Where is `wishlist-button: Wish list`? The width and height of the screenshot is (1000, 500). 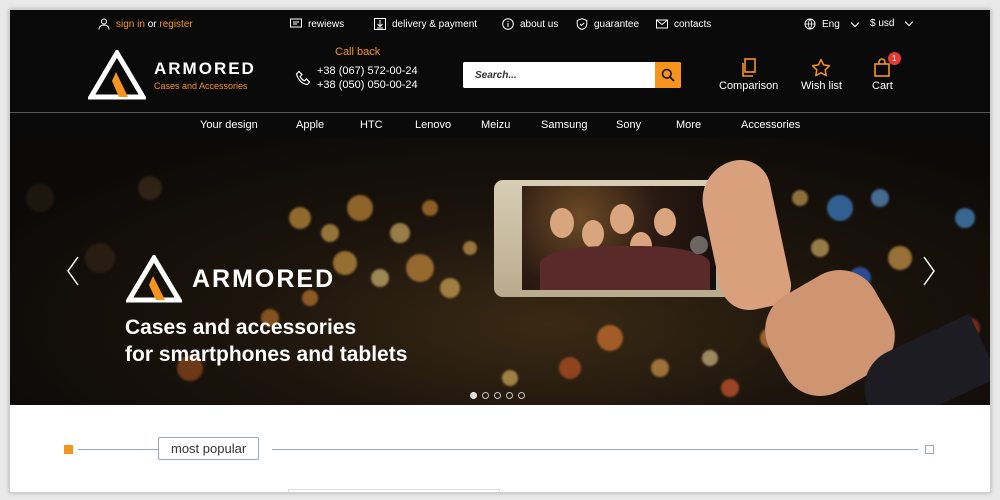 wishlist-button: Wish list is located at coordinates (821, 75).